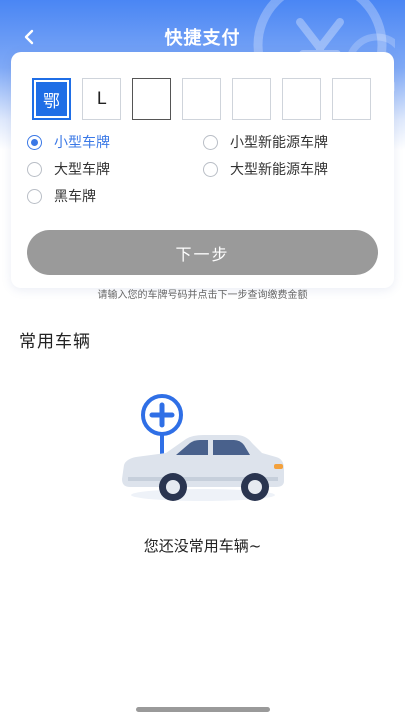 The height and width of the screenshot is (720, 405). I want to click on frequent-vehicles-title: 常用车辆, so click(55, 342).